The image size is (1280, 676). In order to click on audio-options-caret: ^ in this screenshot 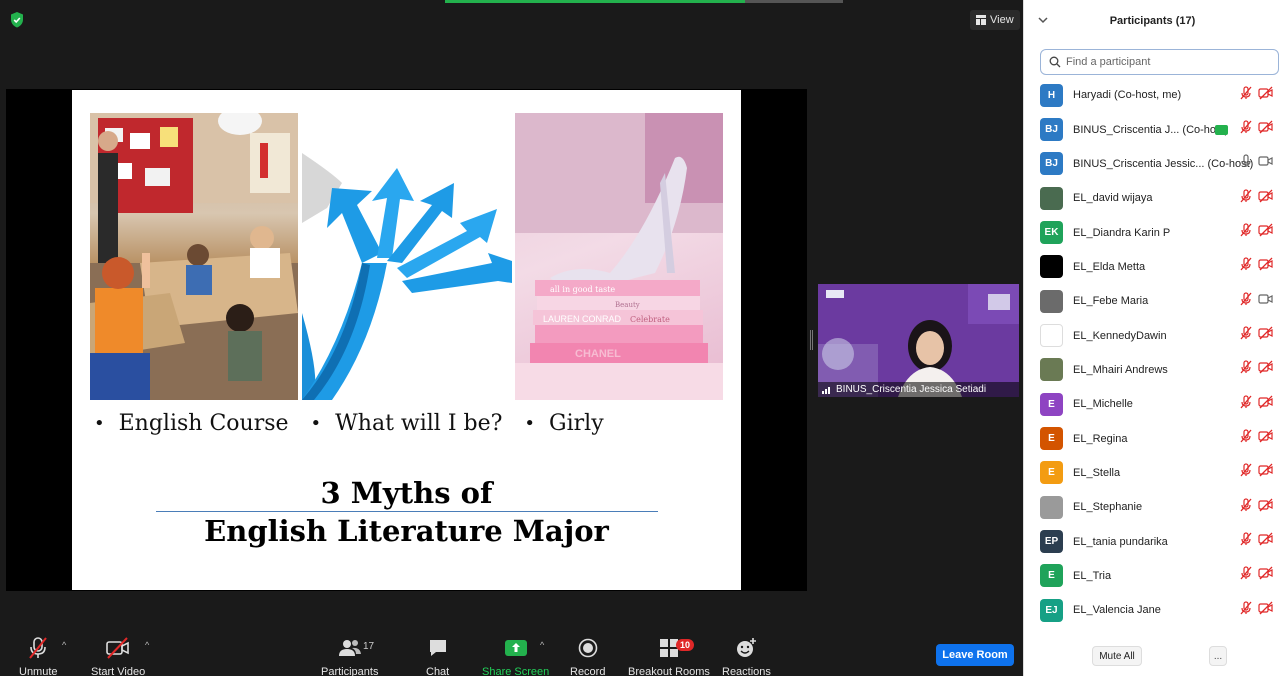, I will do `click(64, 645)`.